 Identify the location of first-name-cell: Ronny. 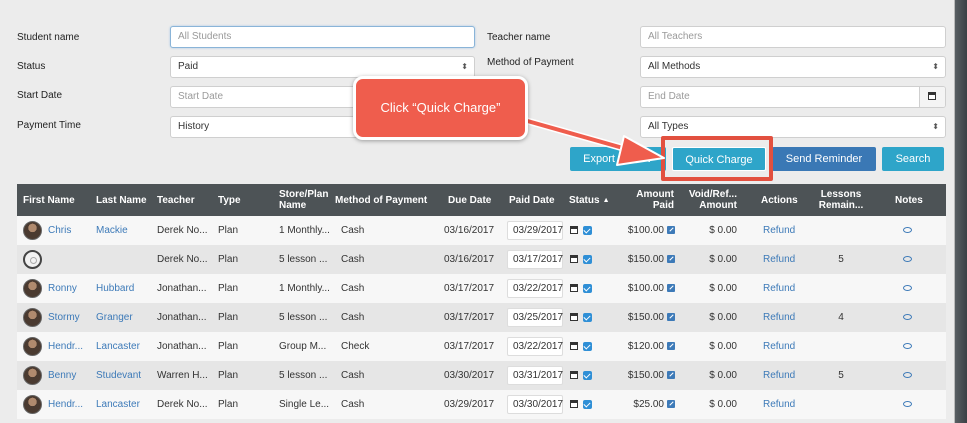
(70, 288).